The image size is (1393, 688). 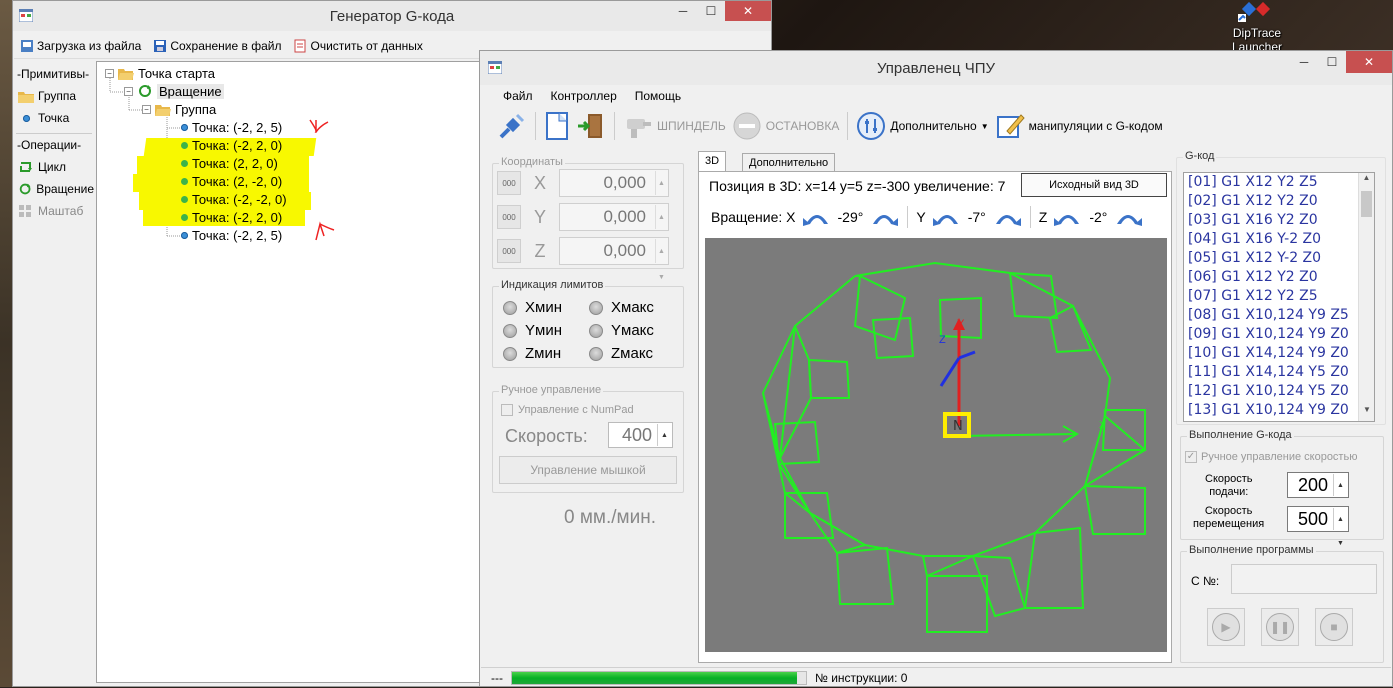 I want to click on gcode-line: [13] G1 X10,124 Y9 Z0, so click(x=1279, y=410).